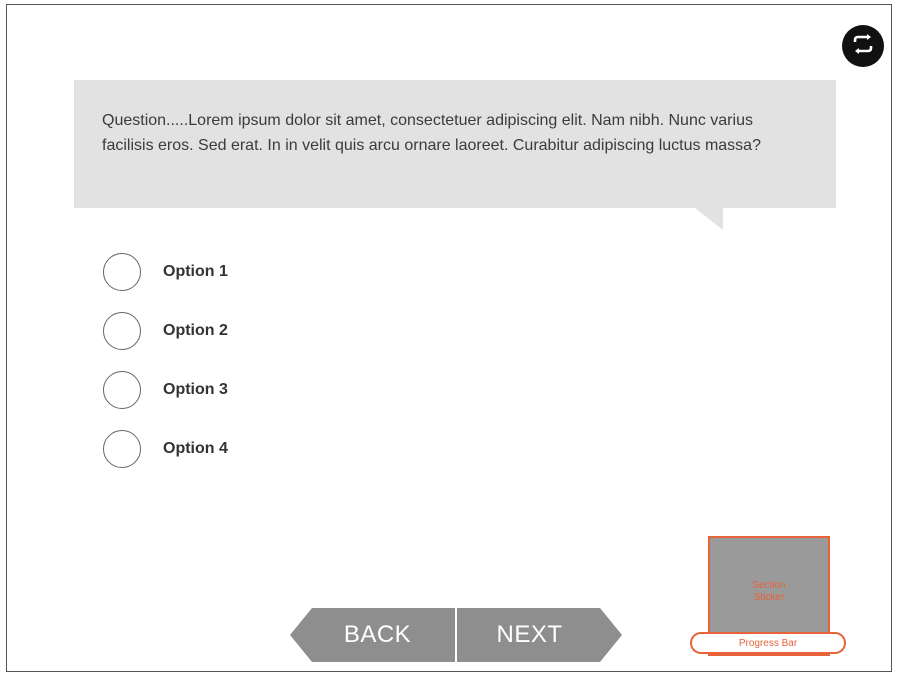 This screenshot has width=899, height=677. Describe the element at coordinates (372, 635) in the screenshot. I see `back-button: BACK` at that location.